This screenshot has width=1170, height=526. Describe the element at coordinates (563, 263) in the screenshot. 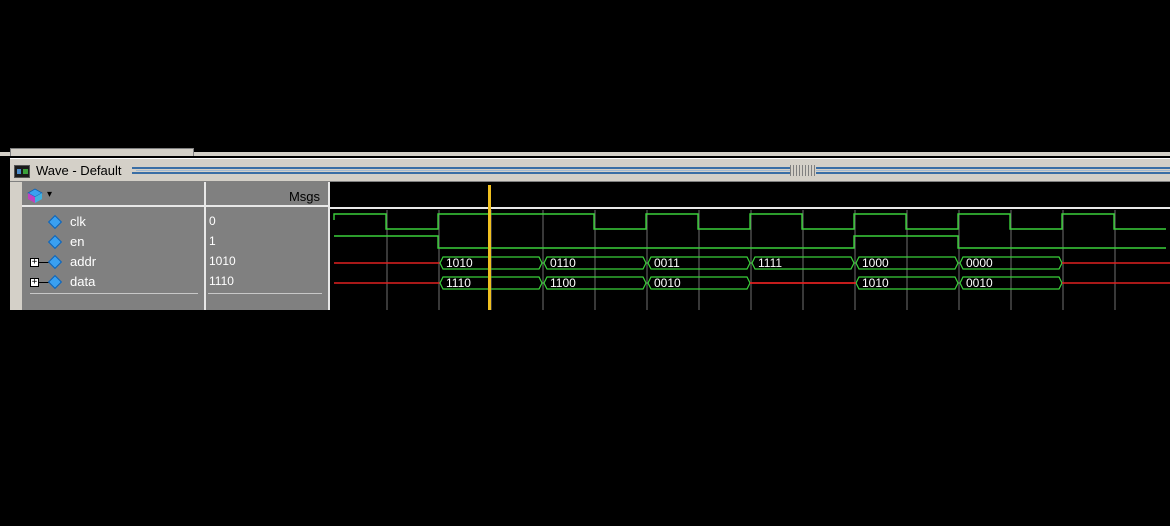

I see `addr-value-label: 0110` at that location.